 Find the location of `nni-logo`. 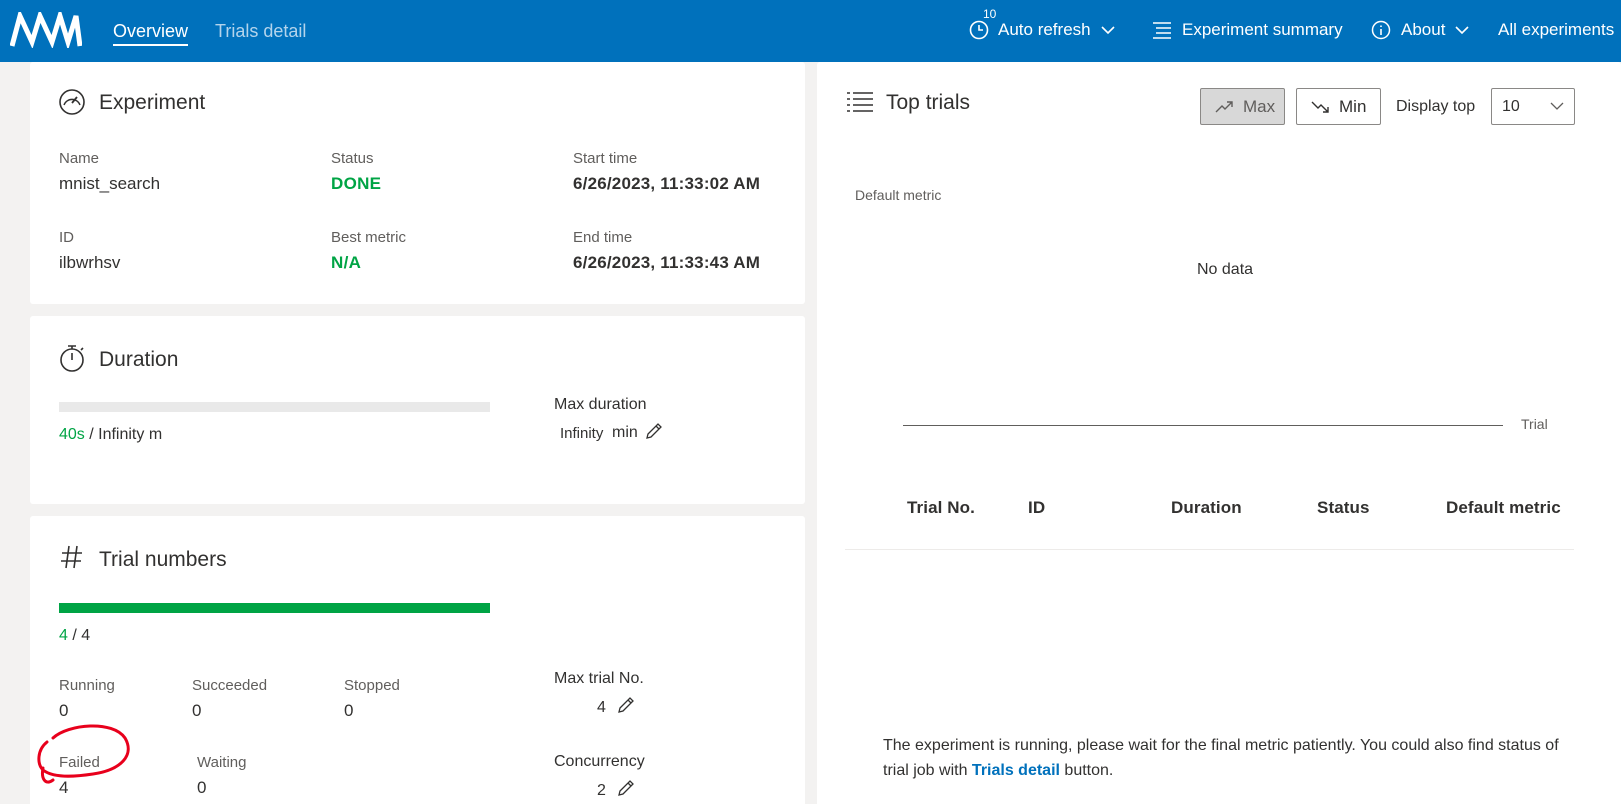

nni-logo is located at coordinates (46, 30).